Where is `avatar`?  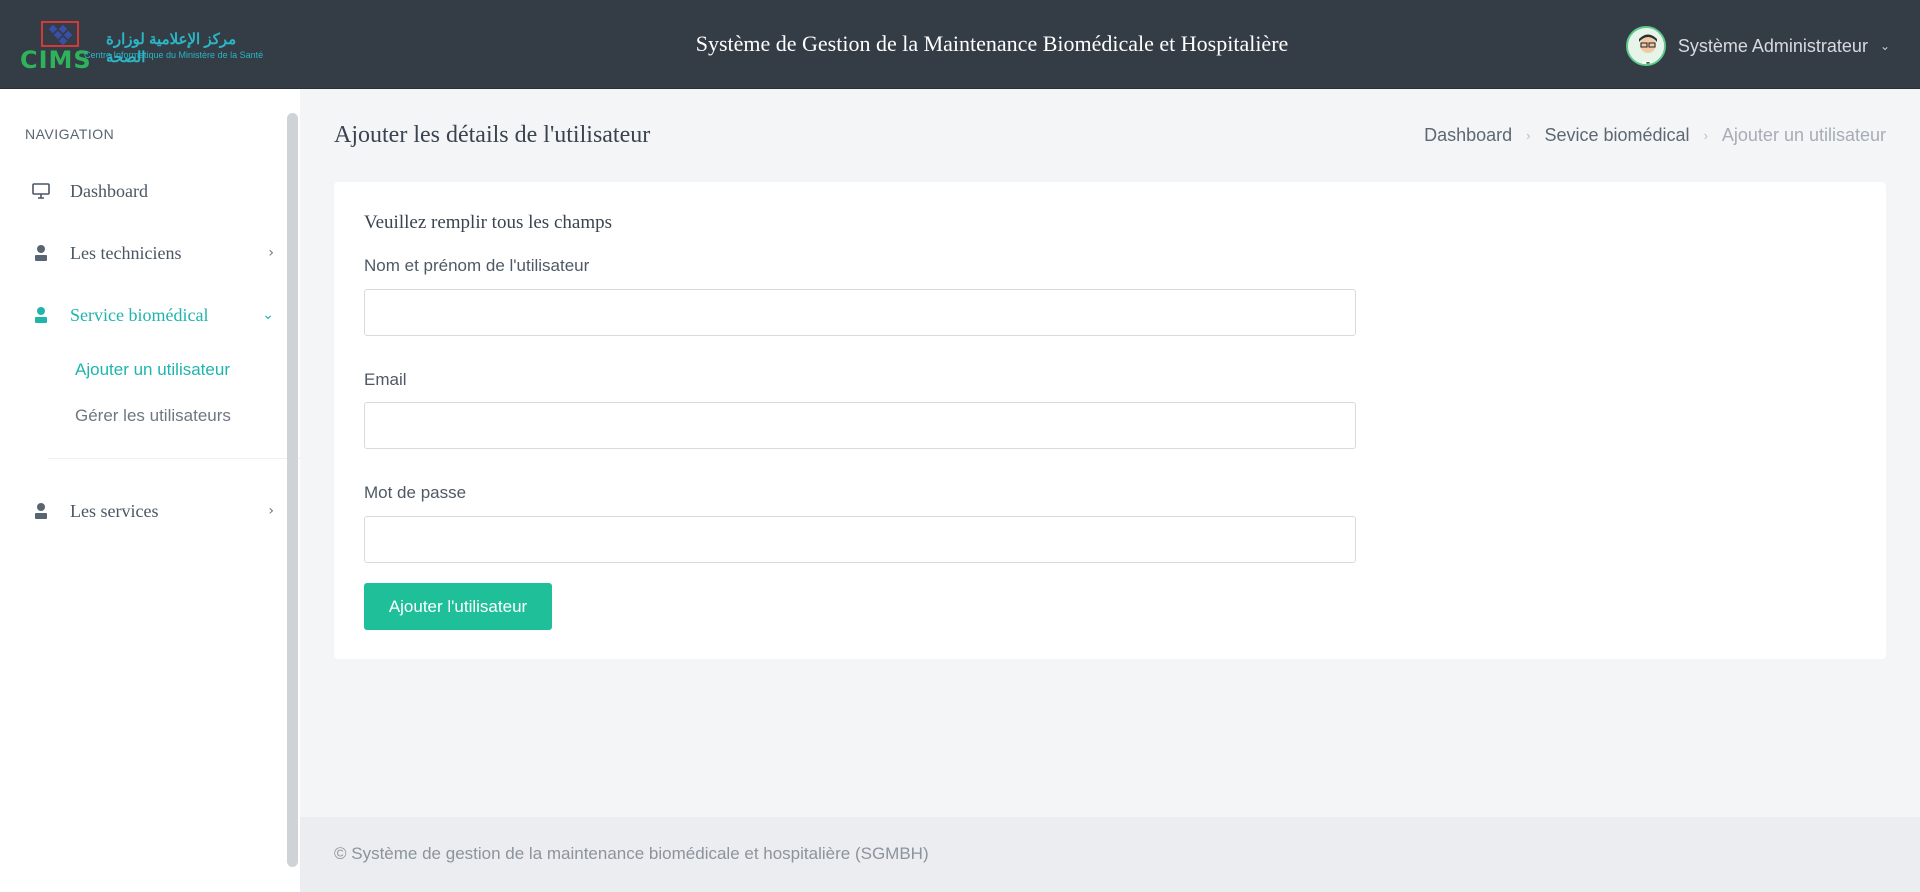
avatar is located at coordinates (1645, 46).